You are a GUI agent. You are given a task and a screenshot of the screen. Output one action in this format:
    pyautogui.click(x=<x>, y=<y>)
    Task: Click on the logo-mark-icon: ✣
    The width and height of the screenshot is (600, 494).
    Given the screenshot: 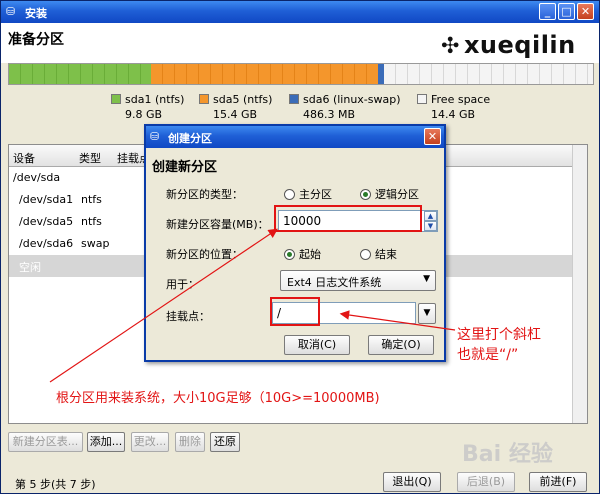 What is the action you would take?
    pyautogui.click(x=450, y=46)
    